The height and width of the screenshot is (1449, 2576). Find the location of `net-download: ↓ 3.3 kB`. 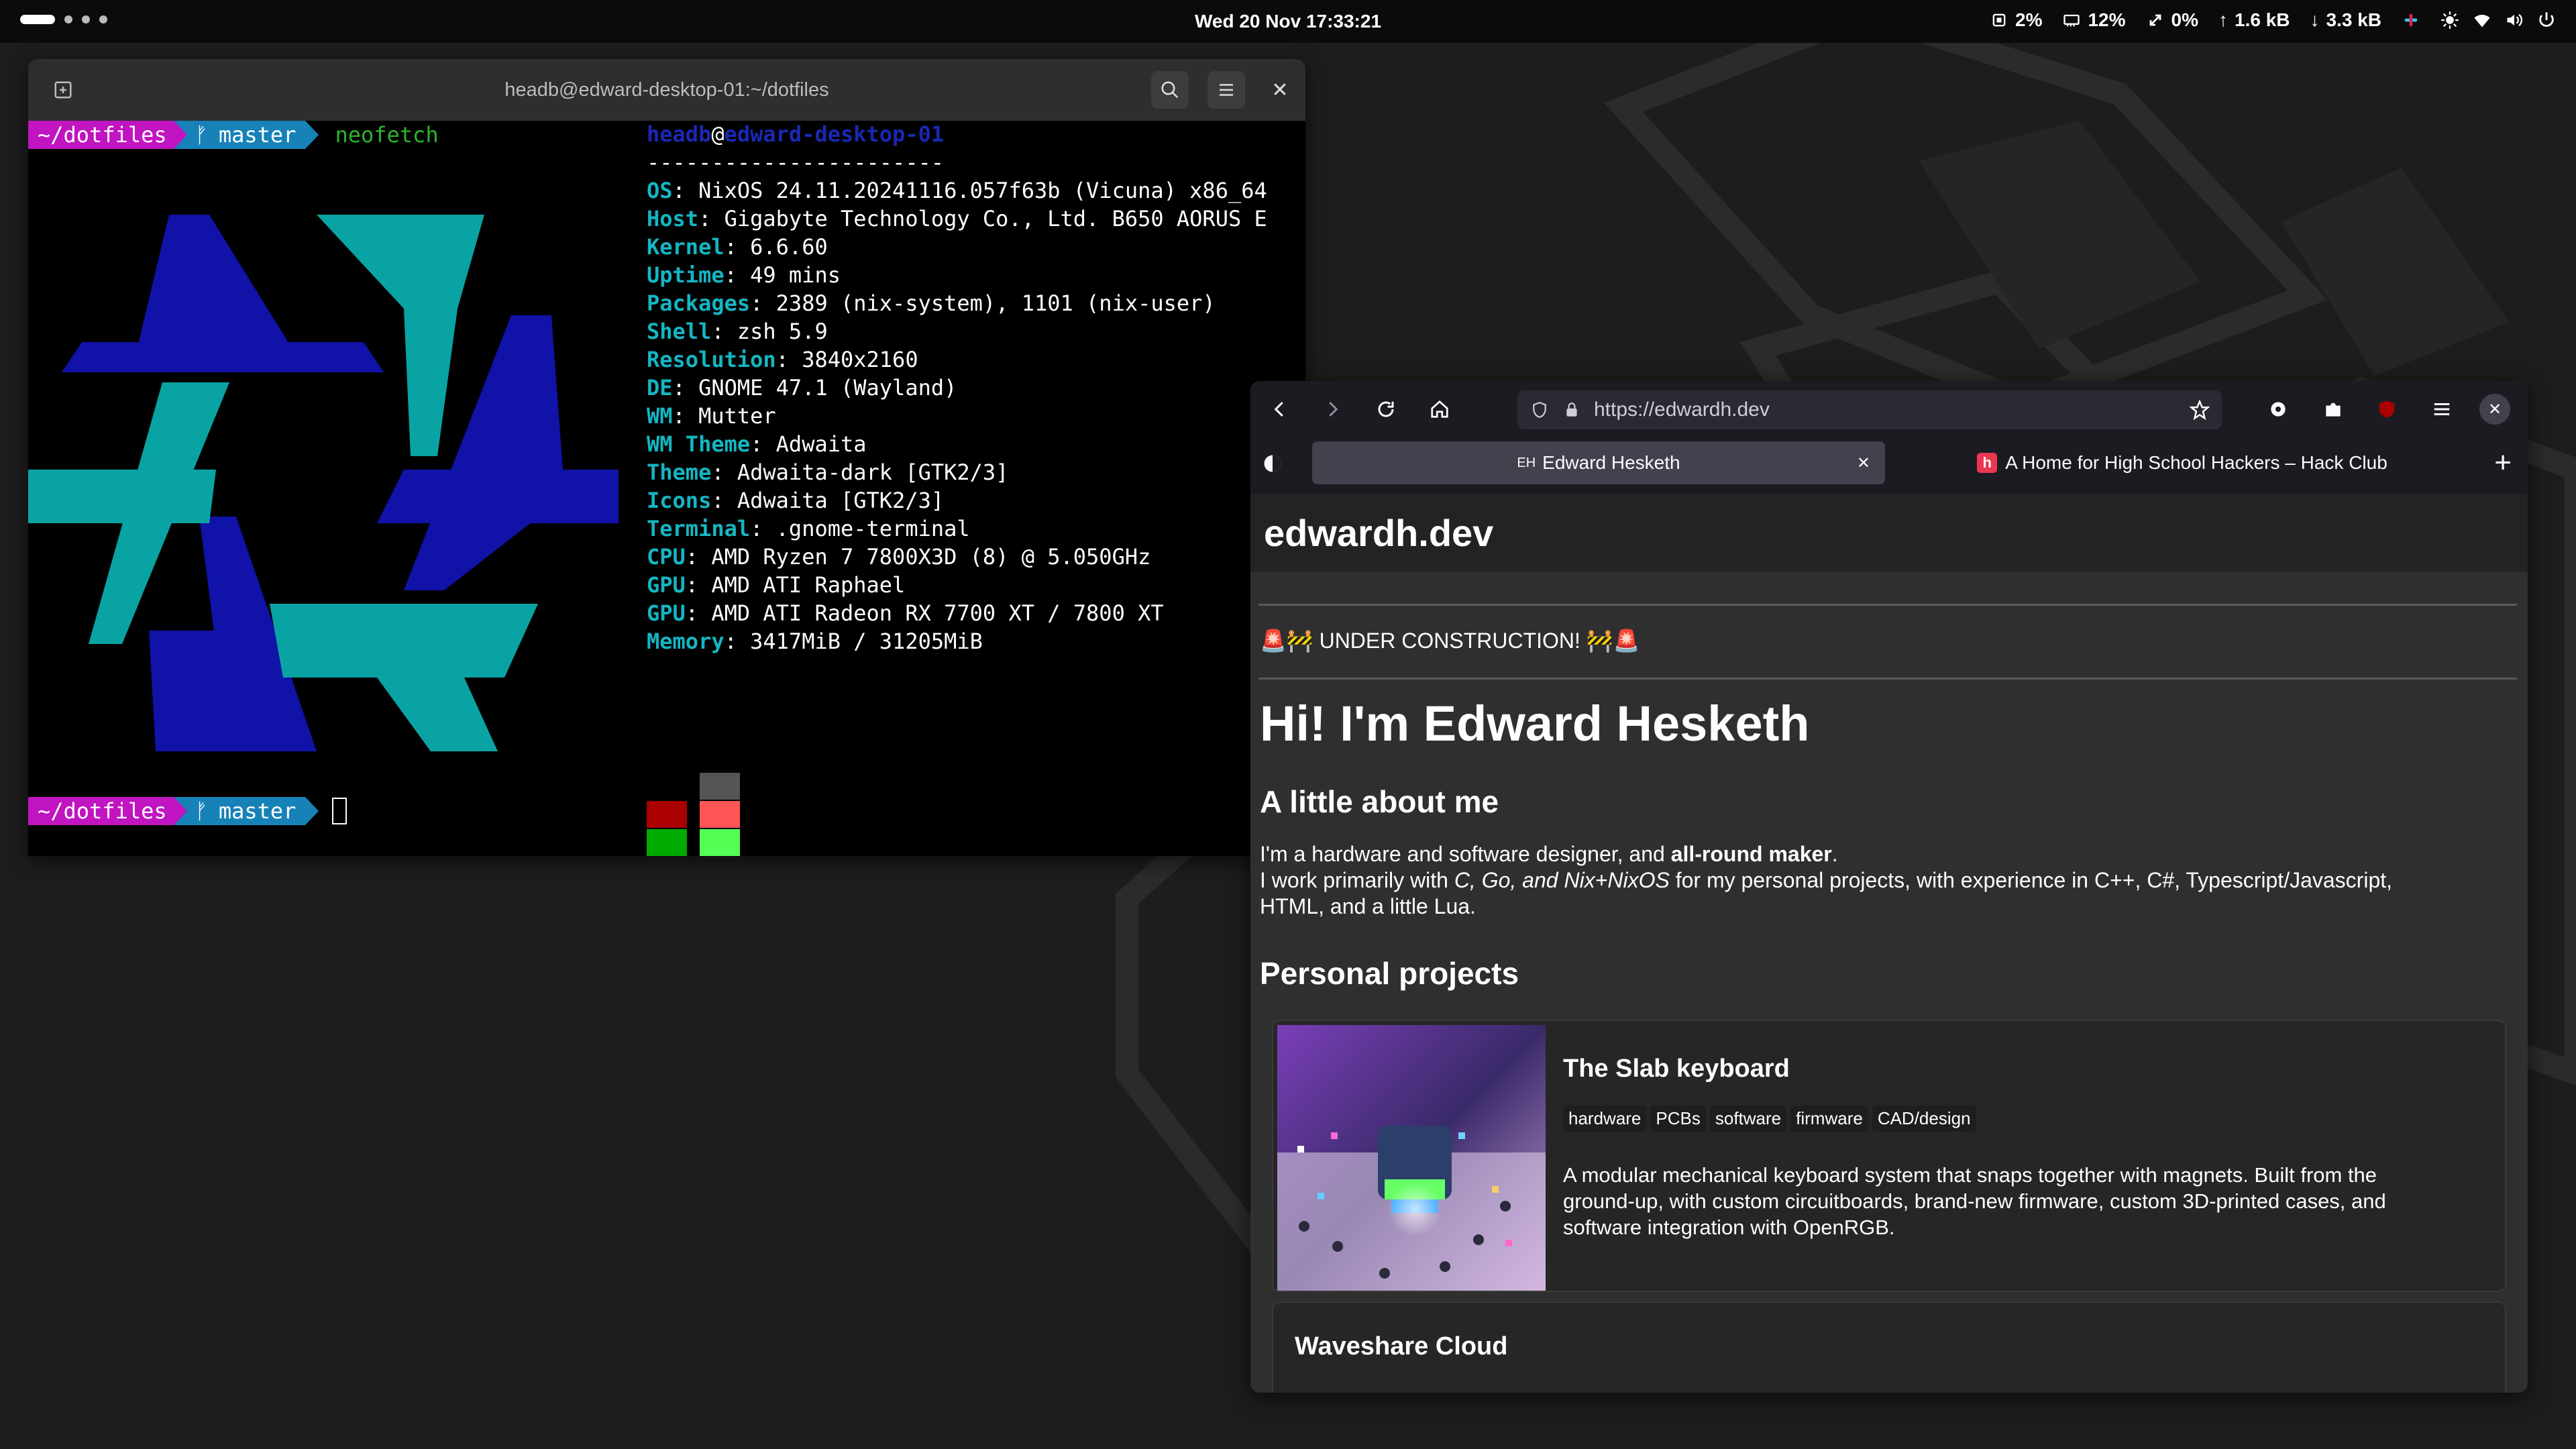

net-download: ↓ 3.3 kB is located at coordinates (2346, 20).